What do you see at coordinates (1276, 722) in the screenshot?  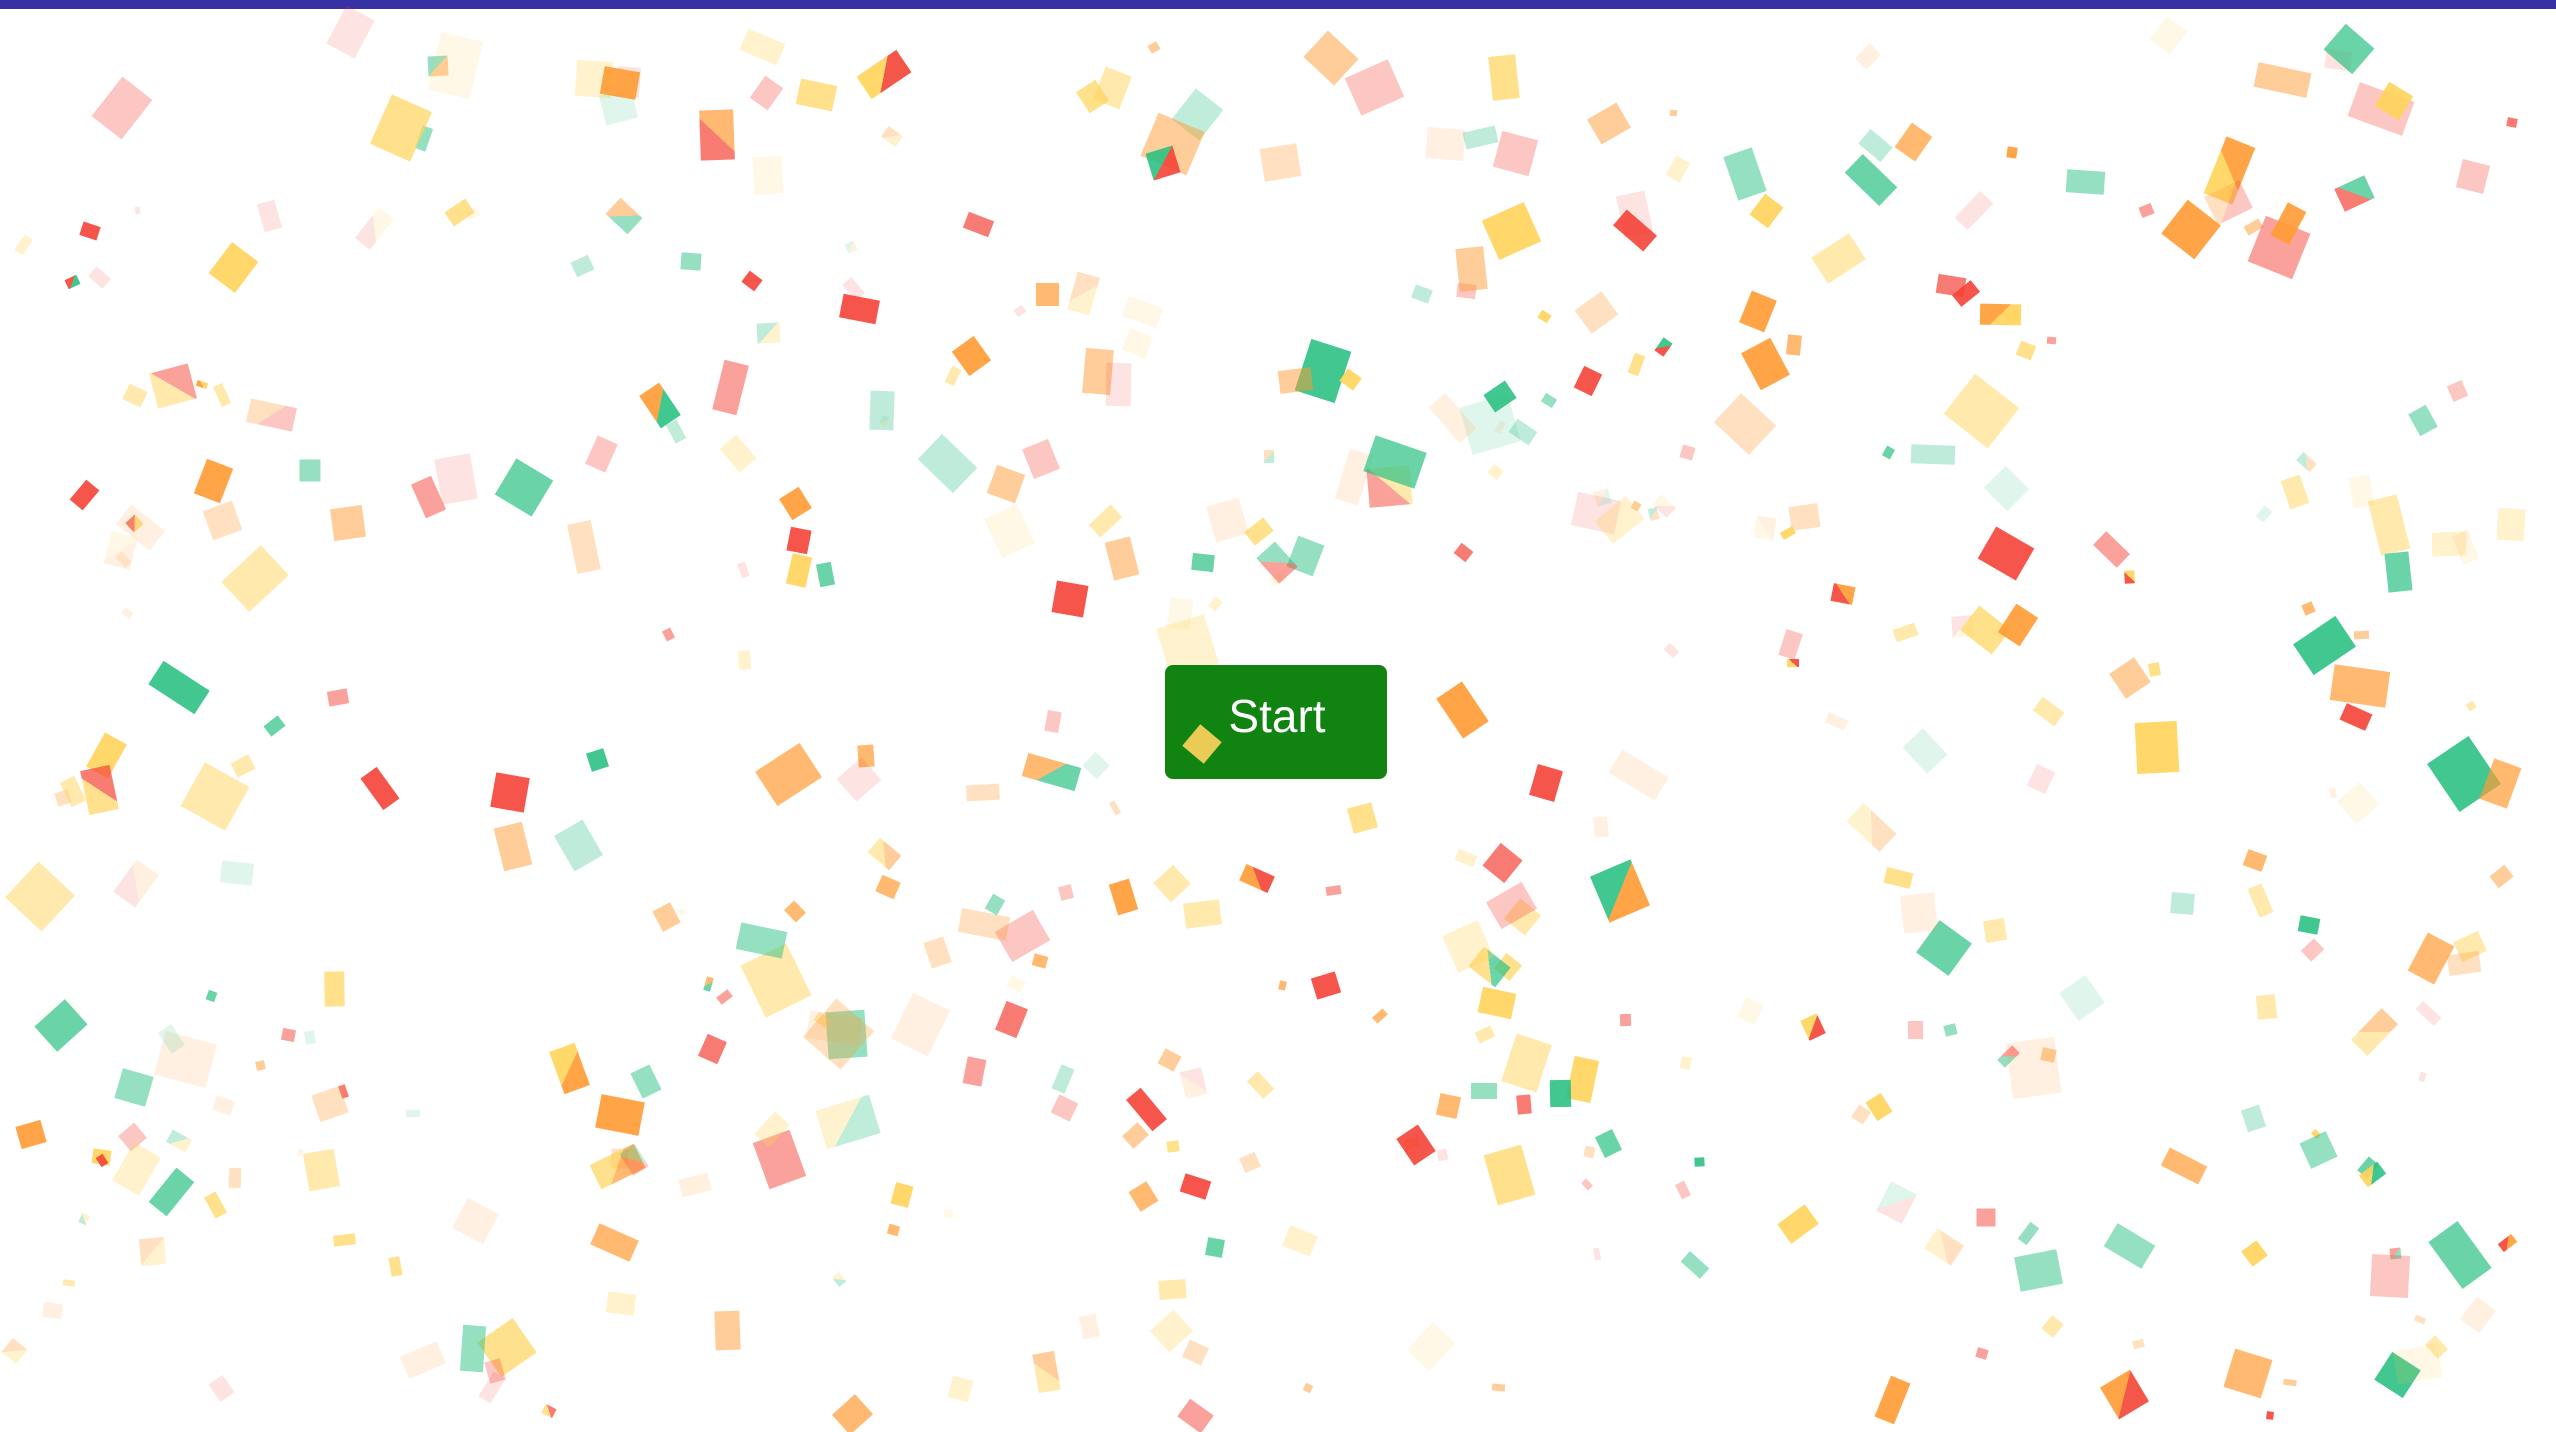 I see `start-button: Start` at bounding box center [1276, 722].